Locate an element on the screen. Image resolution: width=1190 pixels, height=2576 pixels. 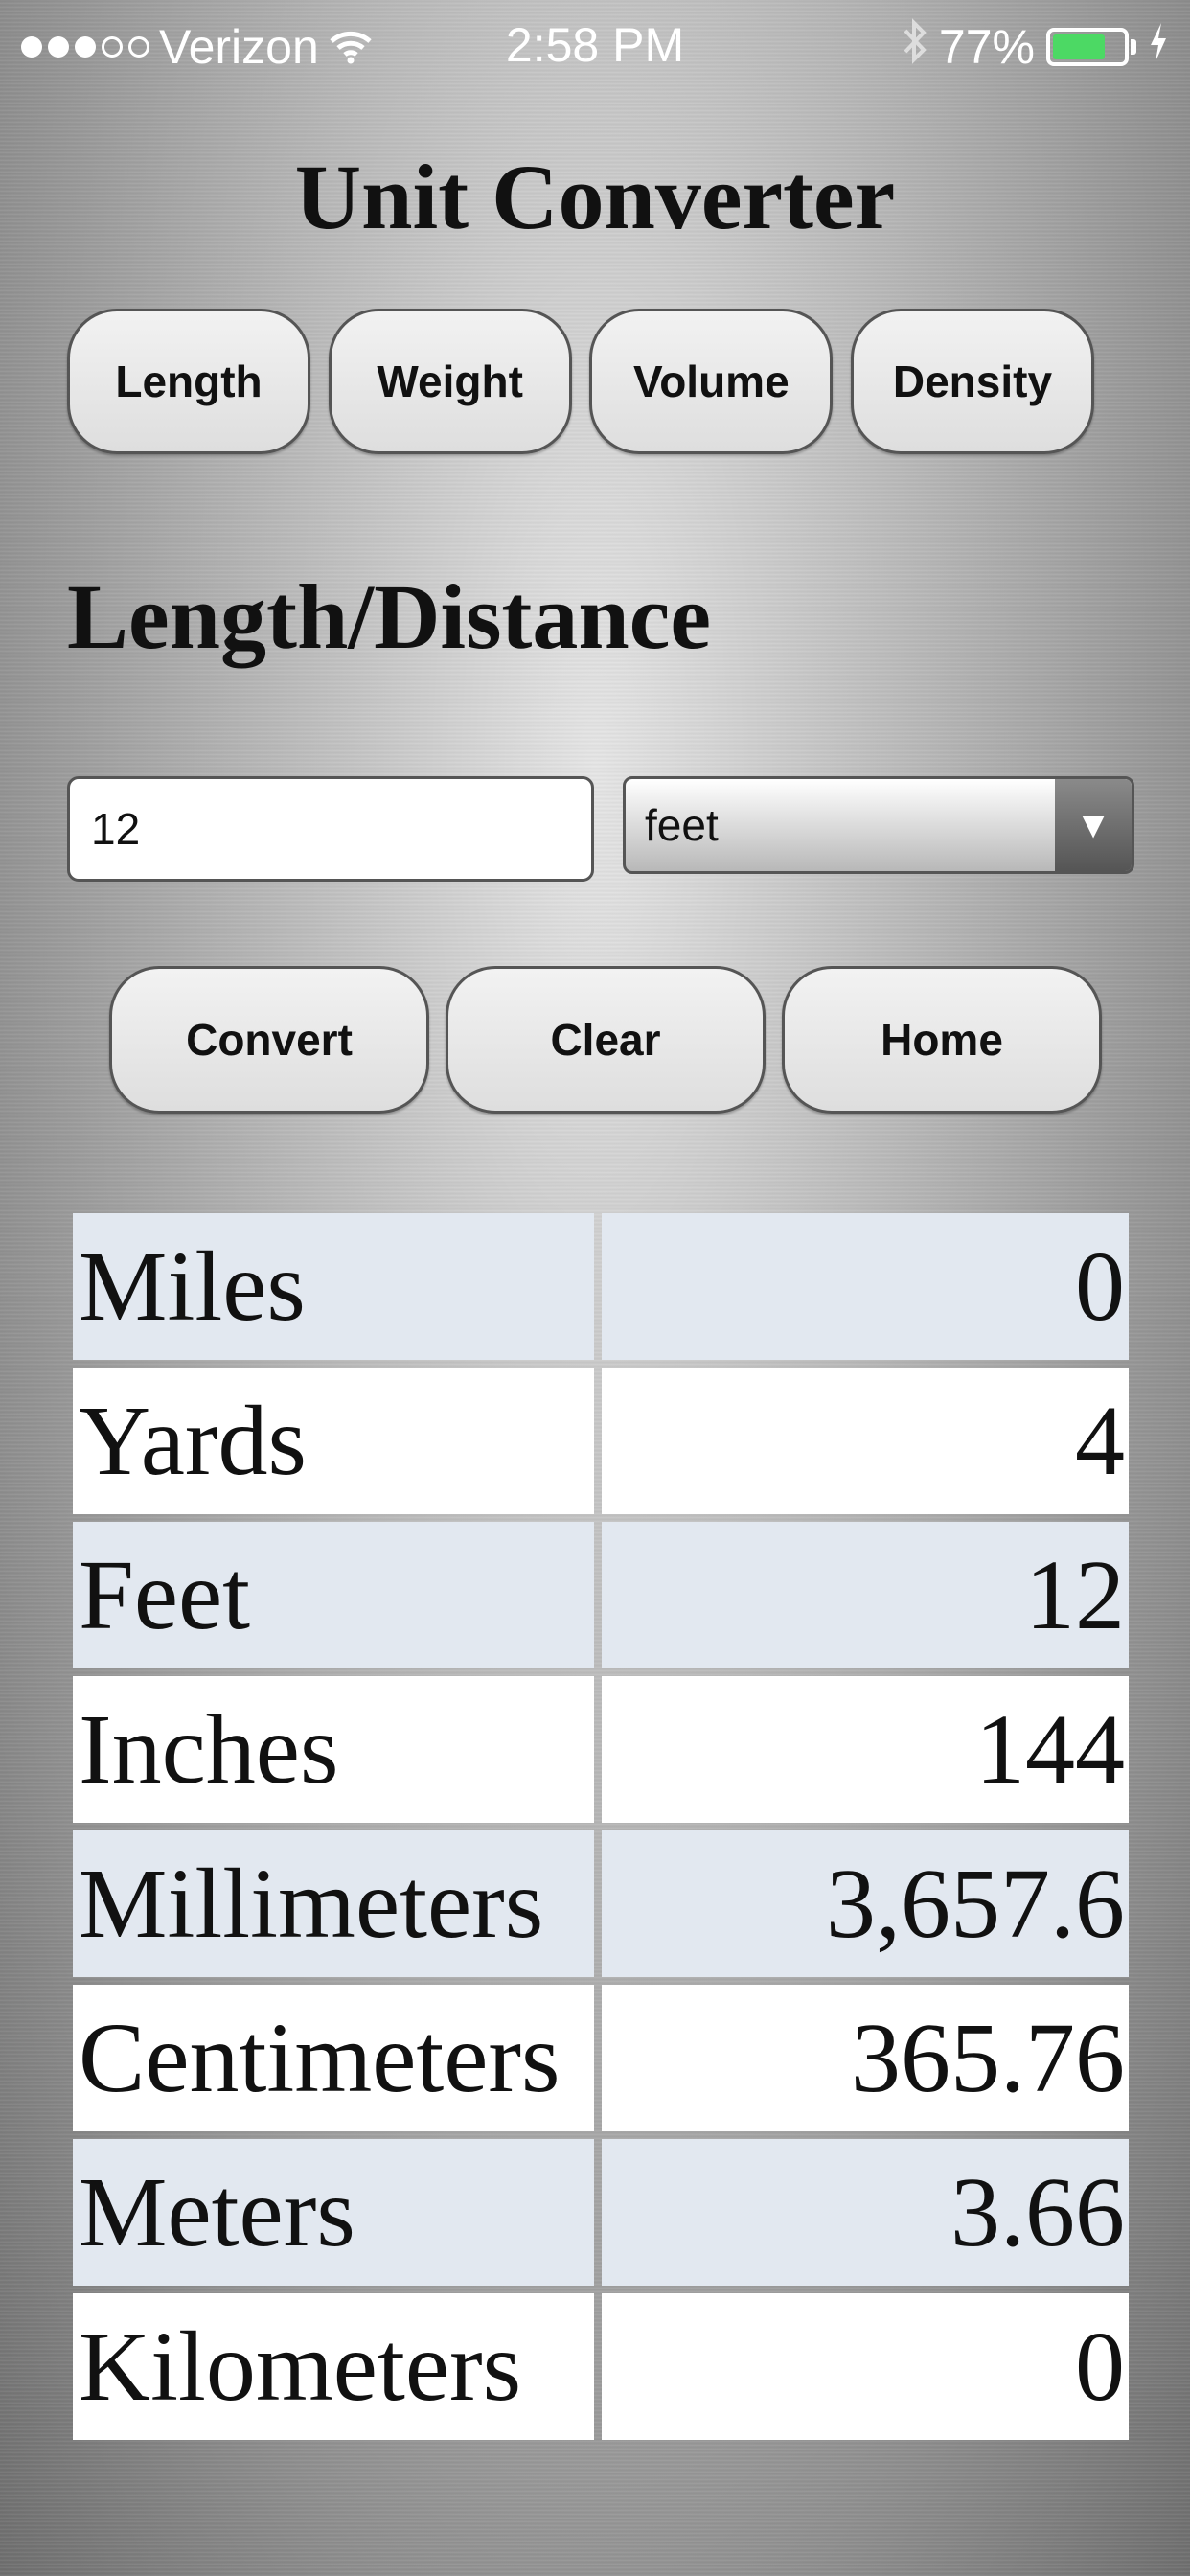
result-row-feet: Feet 12 is located at coordinates (601, 1595).